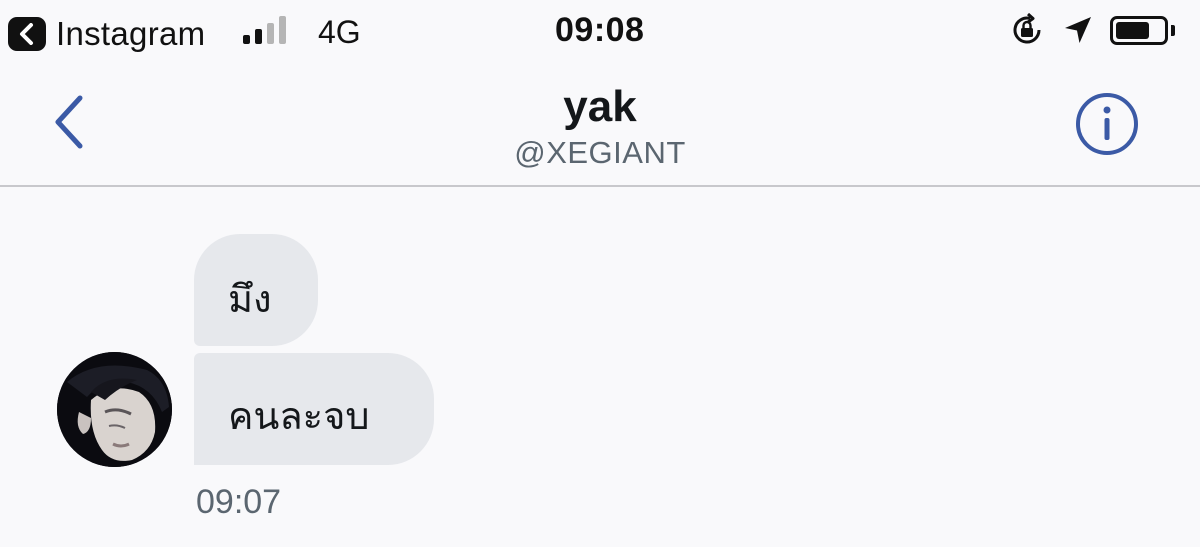 Image resolution: width=1200 pixels, height=547 pixels. I want to click on message-bubble: มึง, so click(256, 290).